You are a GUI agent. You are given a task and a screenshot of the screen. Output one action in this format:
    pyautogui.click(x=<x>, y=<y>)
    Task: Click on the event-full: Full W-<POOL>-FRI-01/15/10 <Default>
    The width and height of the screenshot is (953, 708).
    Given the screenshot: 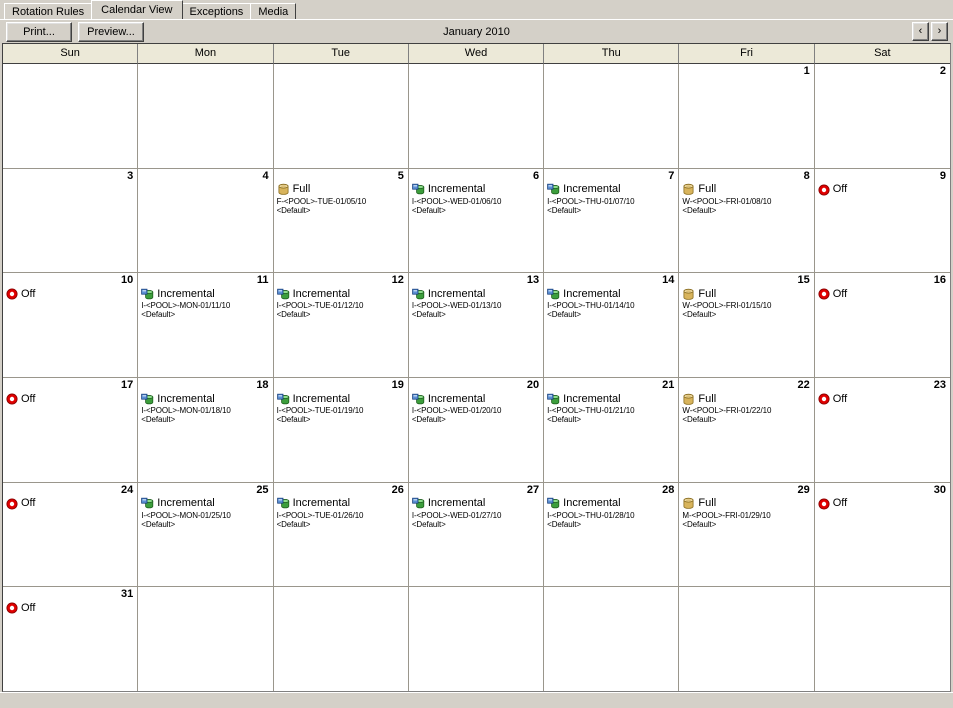 What is the action you would take?
    pyautogui.click(x=746, y=303)
    